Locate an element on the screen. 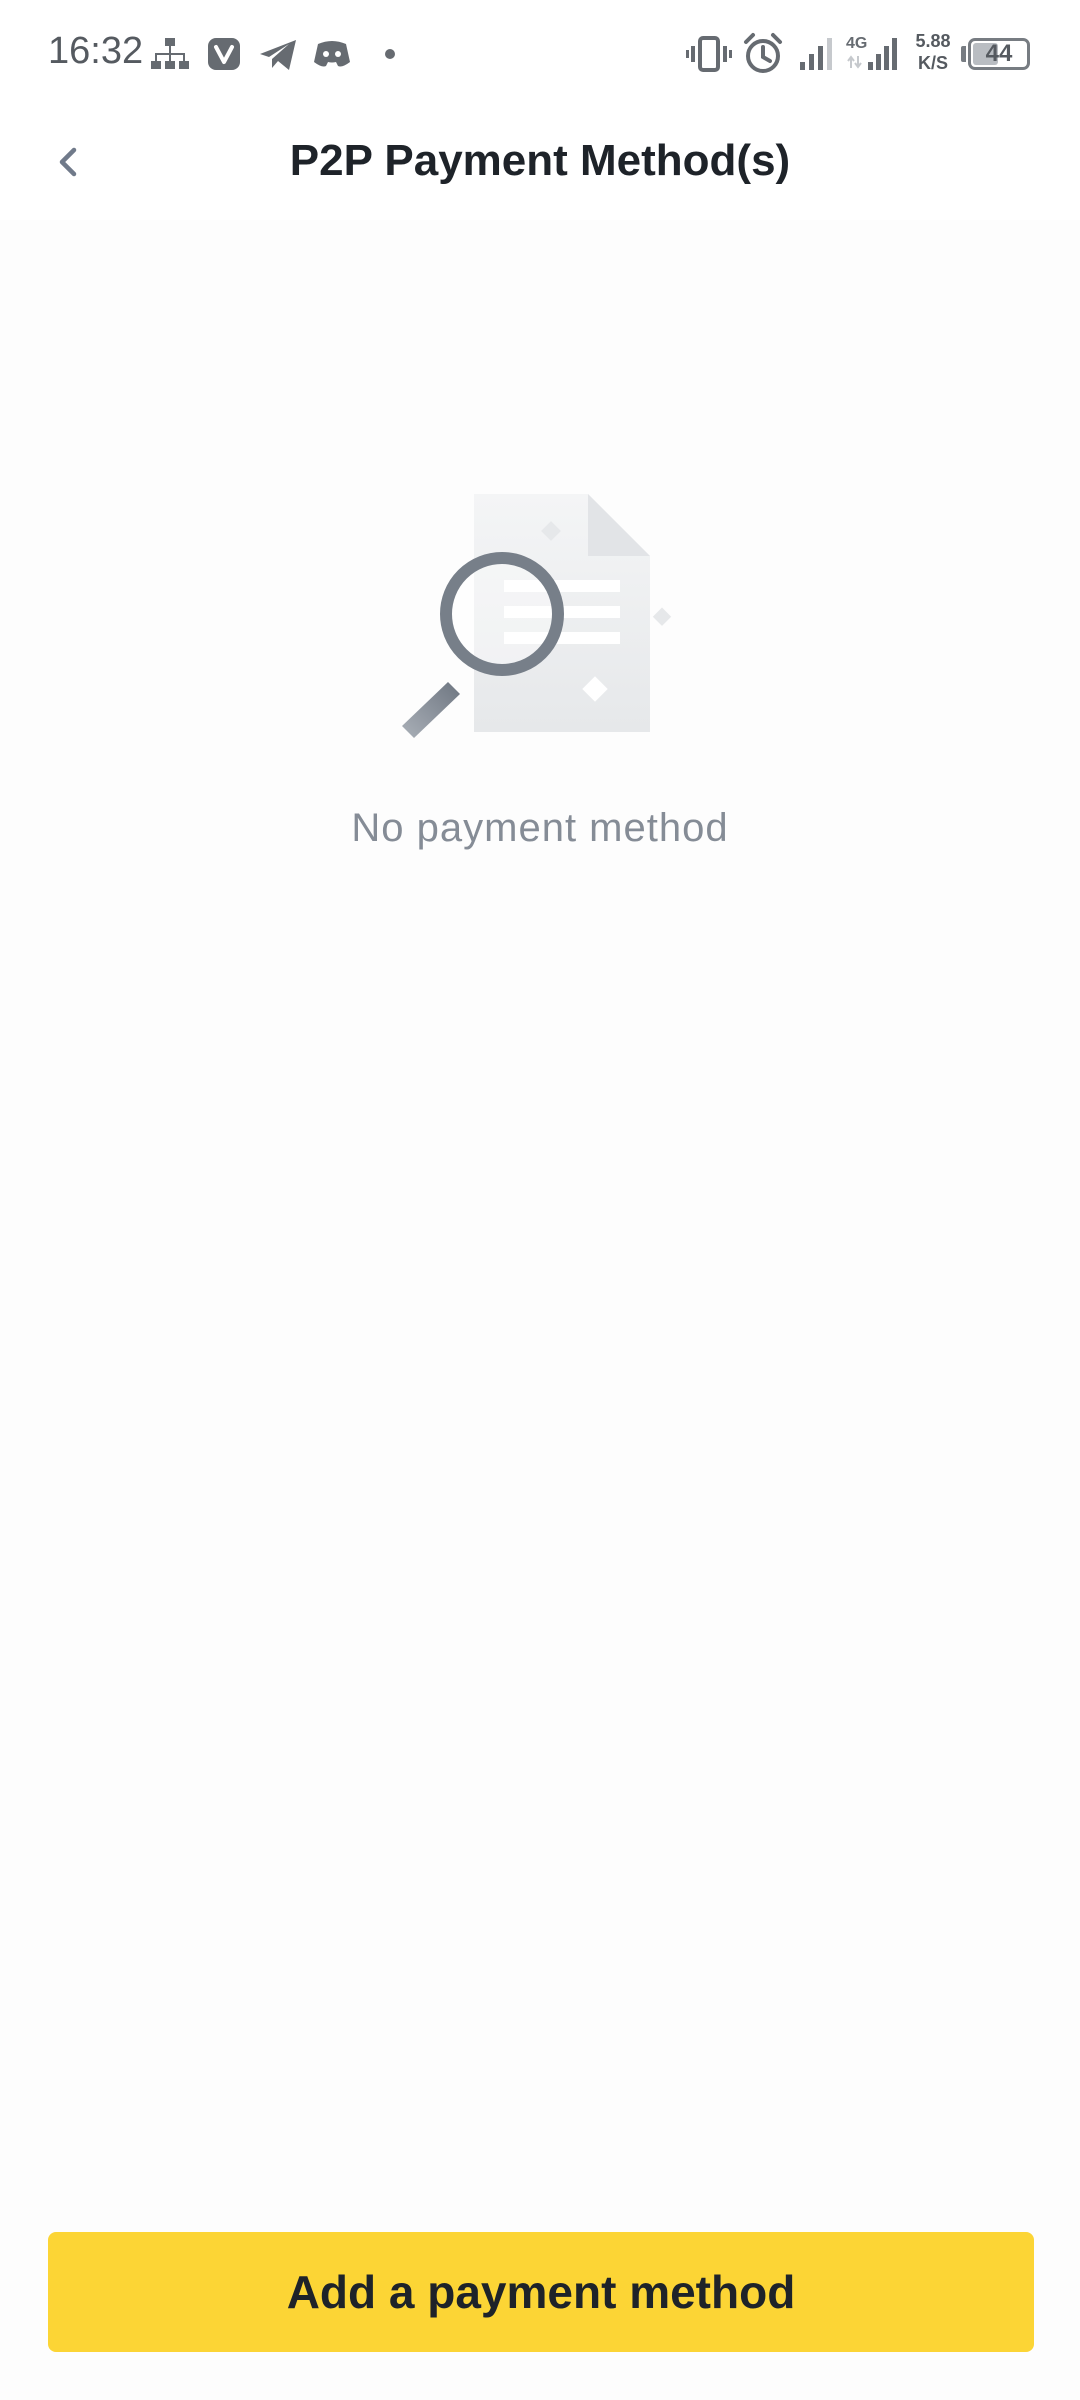 The height and width of the screenshot is (2400, 1080). page-title: P2P Payment Method(s) is located at coordinates (540, 160).